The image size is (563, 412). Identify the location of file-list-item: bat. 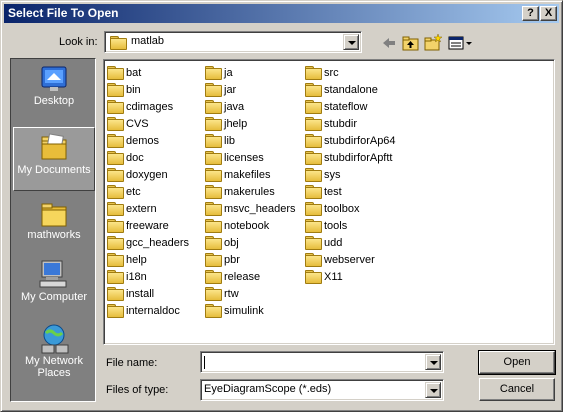
(148, 73).